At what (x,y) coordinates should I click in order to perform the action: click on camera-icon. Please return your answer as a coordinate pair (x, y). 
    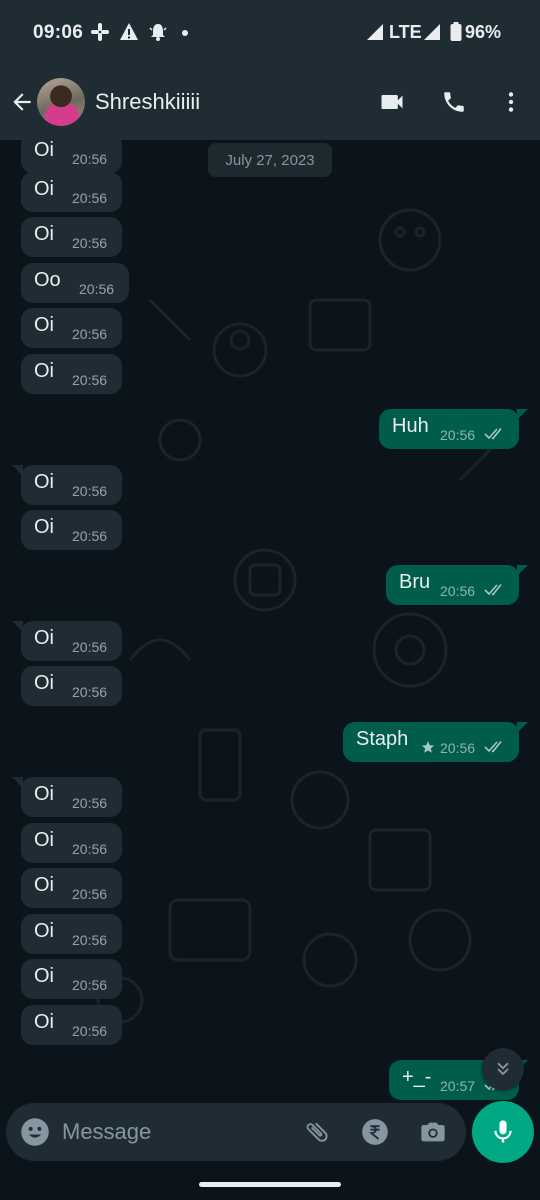
    Looking at the image, I should click on (433, 1132).